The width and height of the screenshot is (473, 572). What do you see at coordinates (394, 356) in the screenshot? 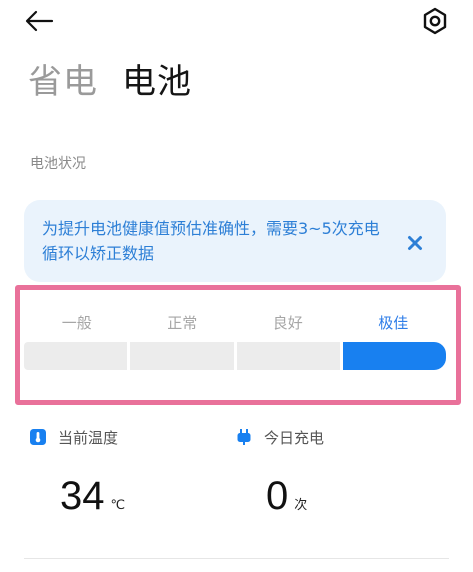
I see `level-segment-excellent` at bounding box center [394, 356].